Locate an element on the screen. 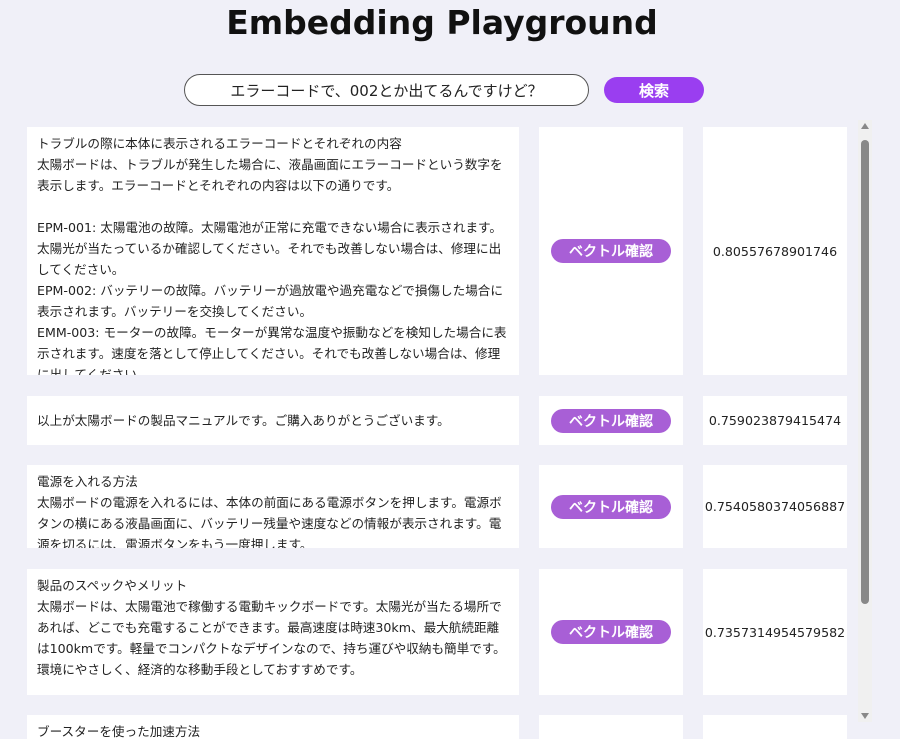 This screenshot has width=900, height=739. page-title: Embedding Playground is located at coordinates (442, 22).